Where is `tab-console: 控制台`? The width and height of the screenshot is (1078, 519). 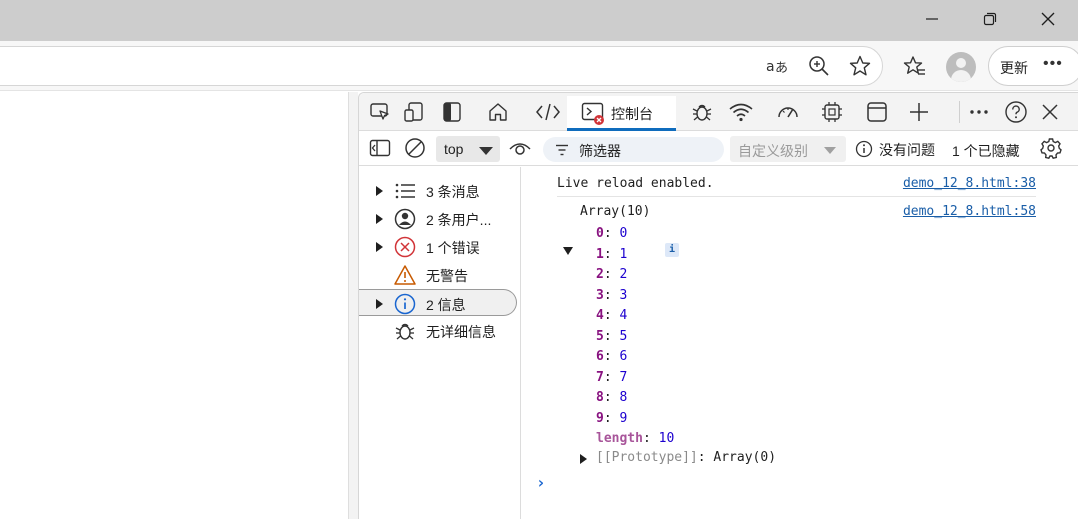
tab-console: 控制台 is located at coordinates (621, 113).